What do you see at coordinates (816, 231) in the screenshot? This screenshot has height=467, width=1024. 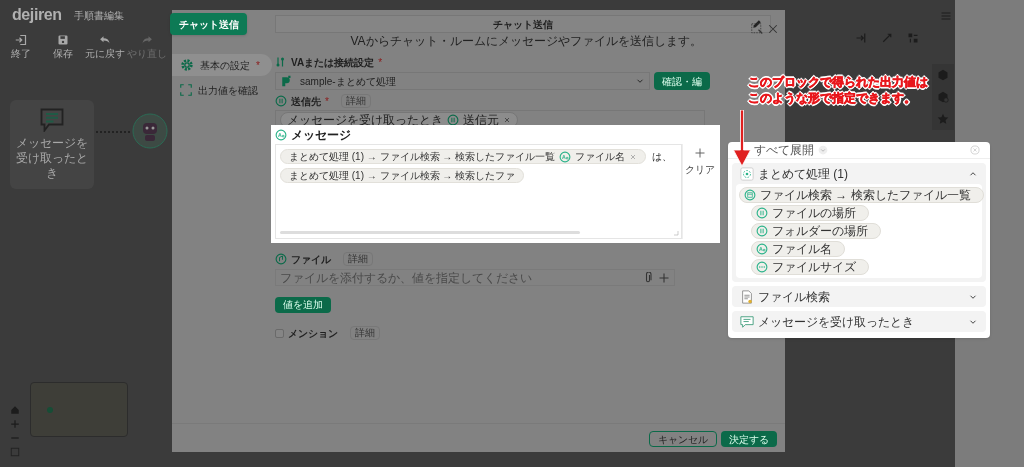 I see `output-item: フォルダーの場所` at bounding box center [816, 231].